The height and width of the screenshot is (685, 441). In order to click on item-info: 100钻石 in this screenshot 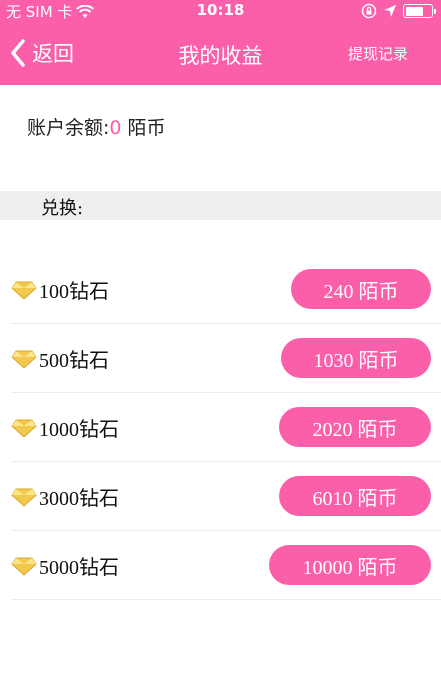, I will do `click(60, 289)`.